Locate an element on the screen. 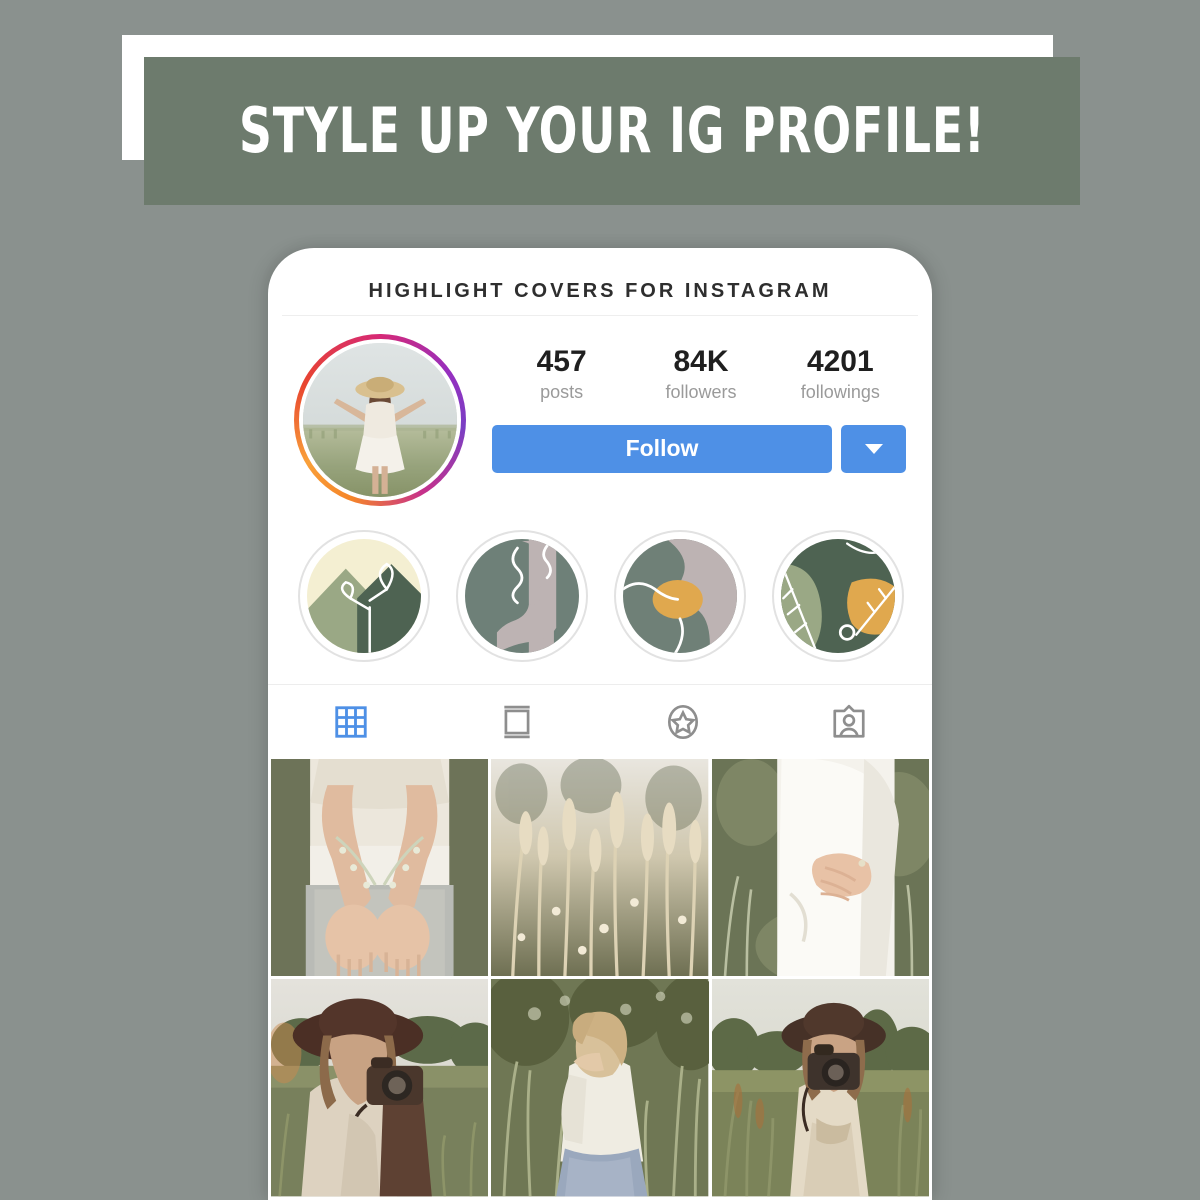  photo-hat-camera-right is located at coordinates (820, 1088).